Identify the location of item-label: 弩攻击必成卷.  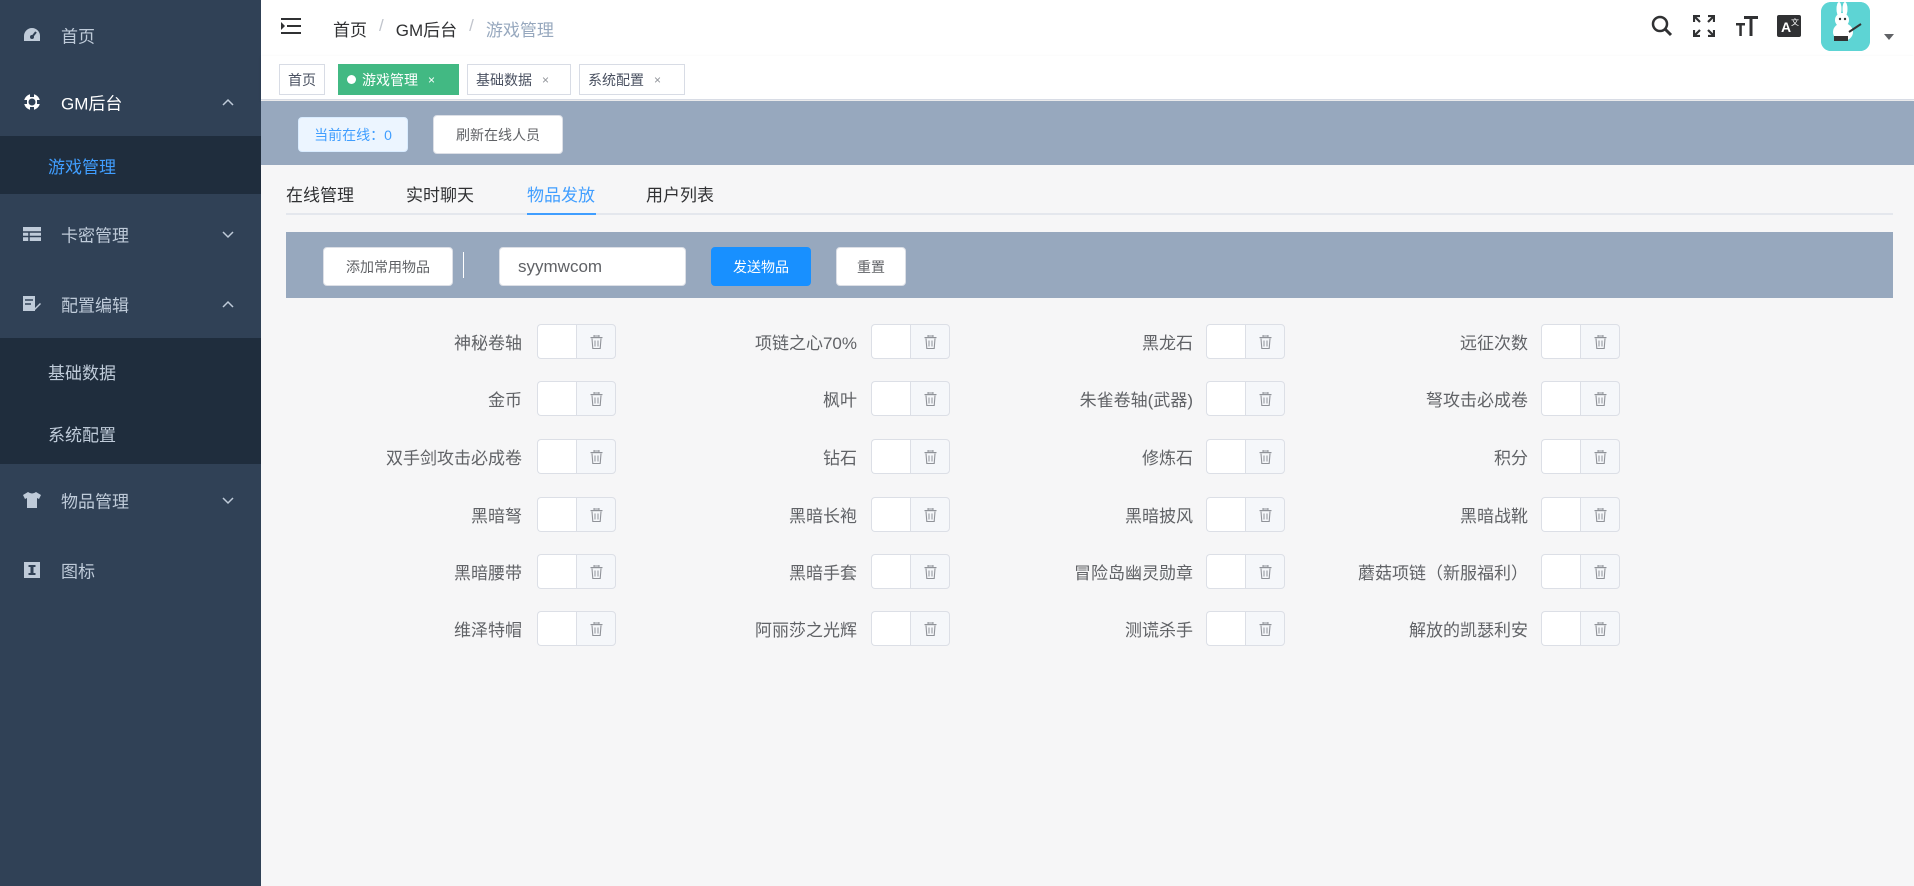
(1477, 400).